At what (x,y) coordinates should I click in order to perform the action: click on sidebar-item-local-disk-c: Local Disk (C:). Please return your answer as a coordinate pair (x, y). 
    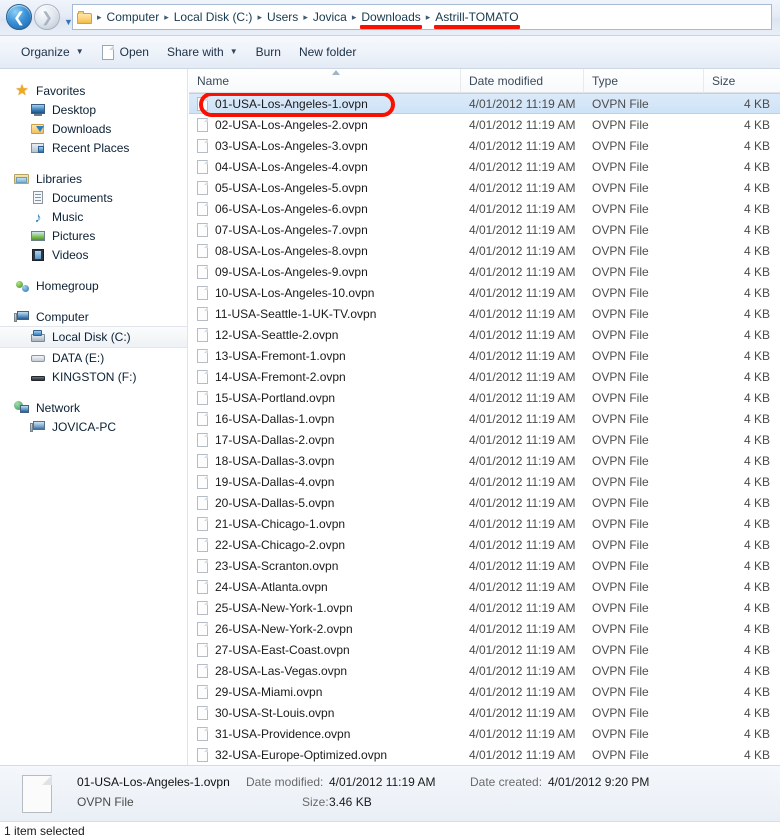
    Looking at the image, I should click on (93, 337).